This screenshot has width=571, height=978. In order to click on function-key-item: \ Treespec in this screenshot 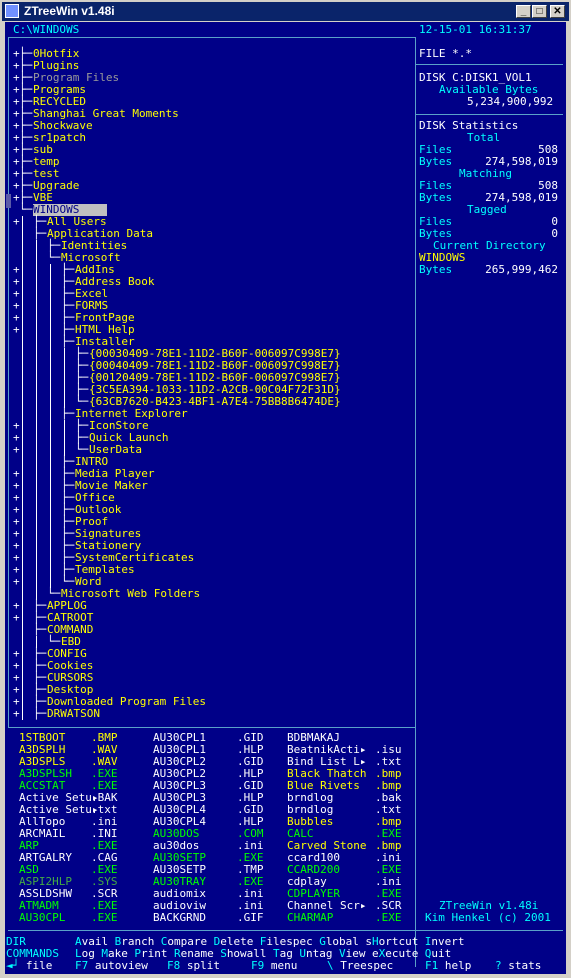, I will do `click(360, 966)`.